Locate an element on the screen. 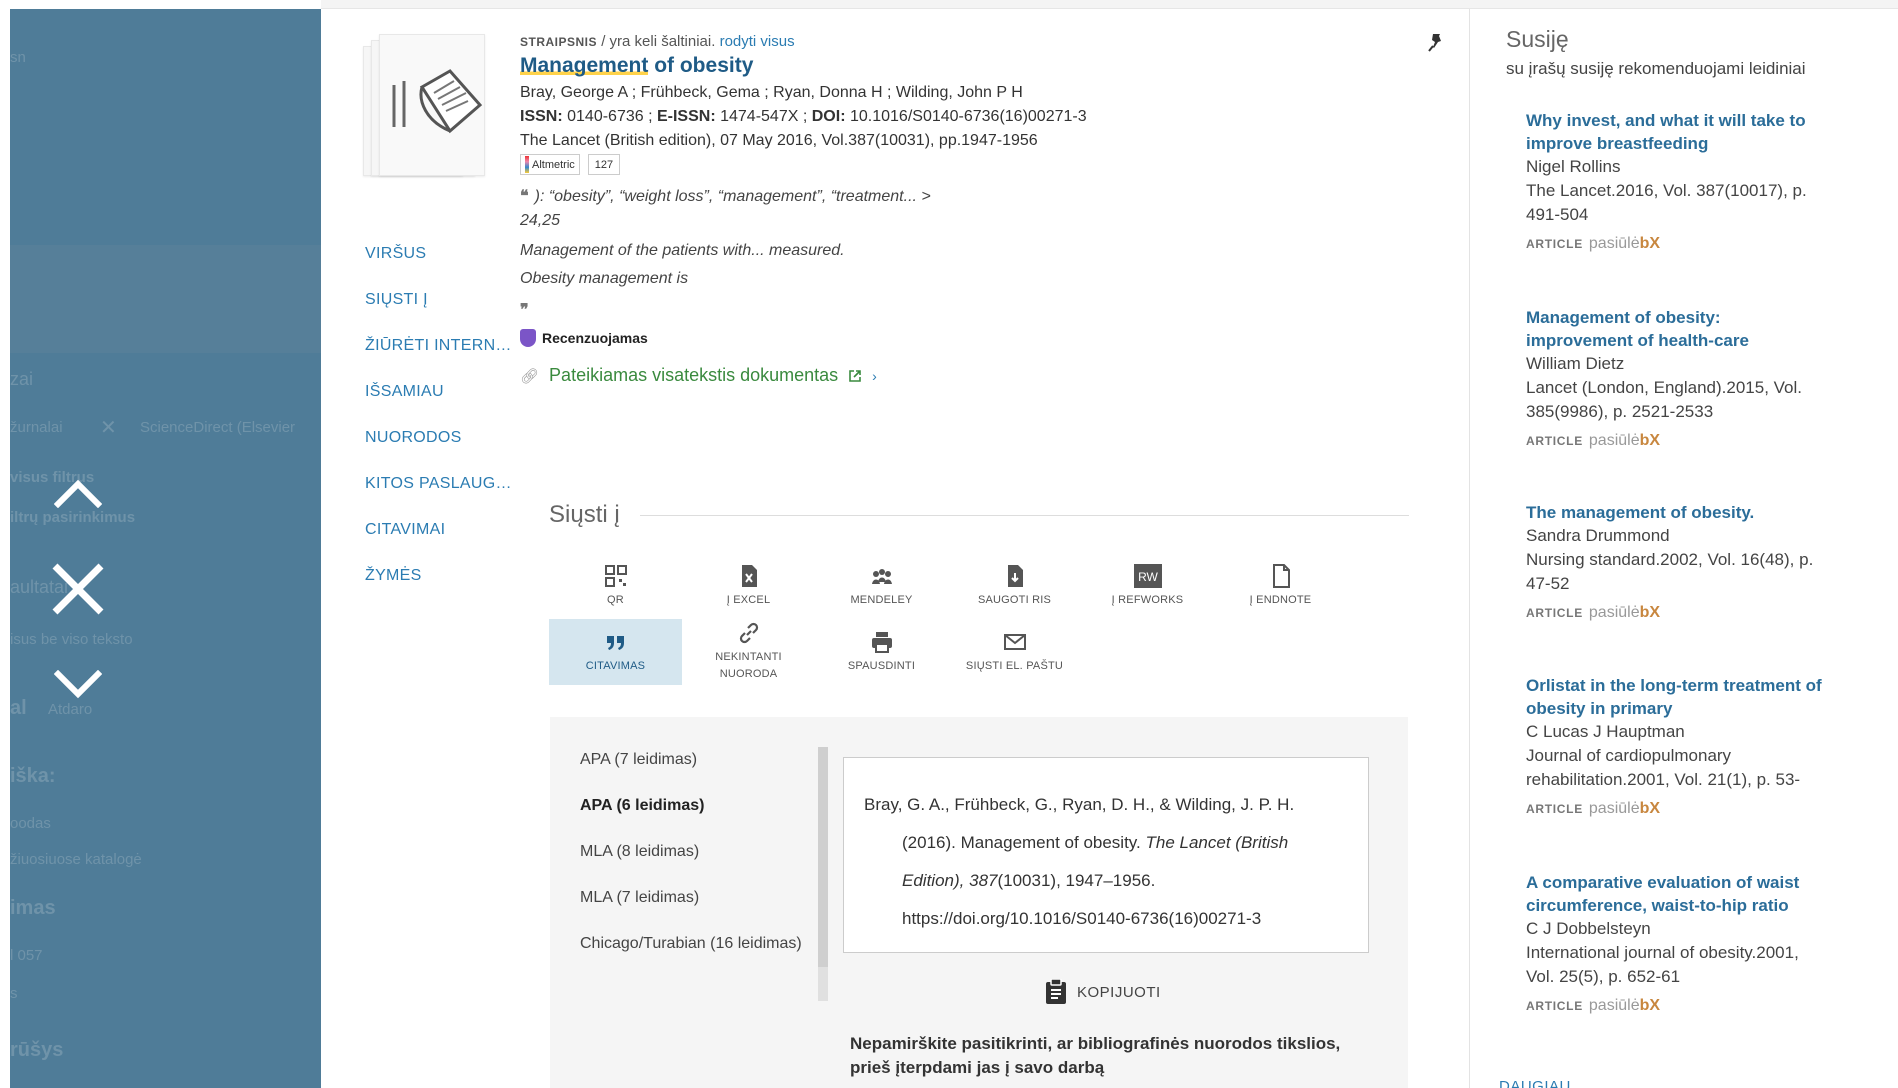 The width and height of the screenshot is (1898, 1088). link-icon: 🔗︎ is located at coordinates (530, 376).